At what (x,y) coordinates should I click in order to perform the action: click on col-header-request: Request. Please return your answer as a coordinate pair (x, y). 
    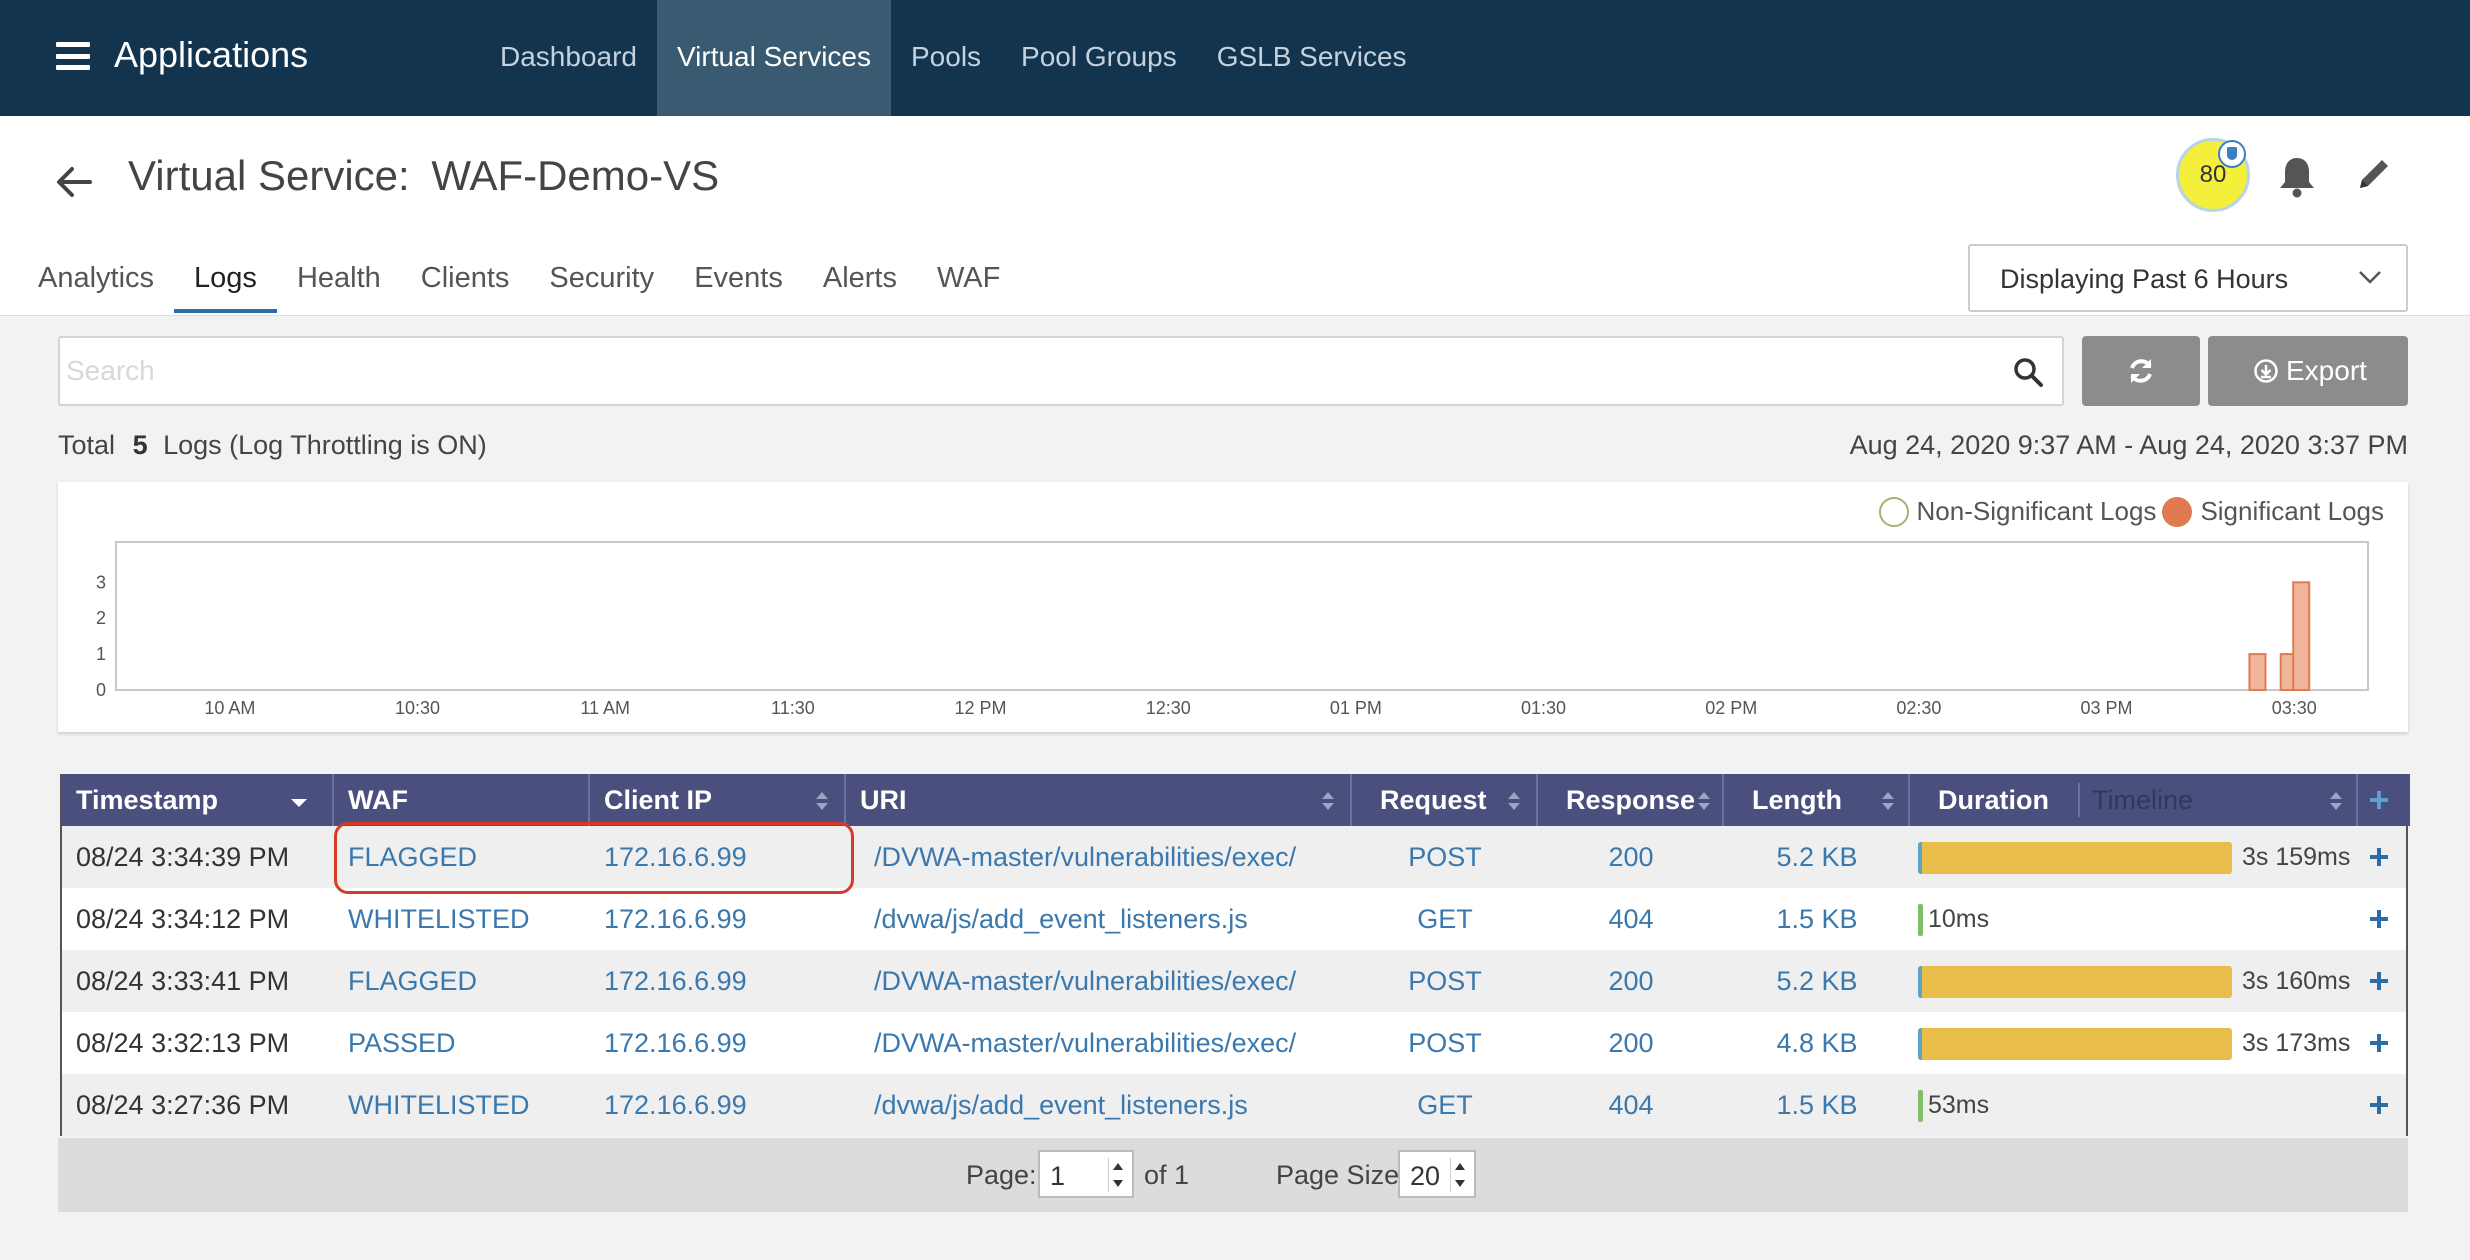
    Looking at the image, I should click on (1445, 800).